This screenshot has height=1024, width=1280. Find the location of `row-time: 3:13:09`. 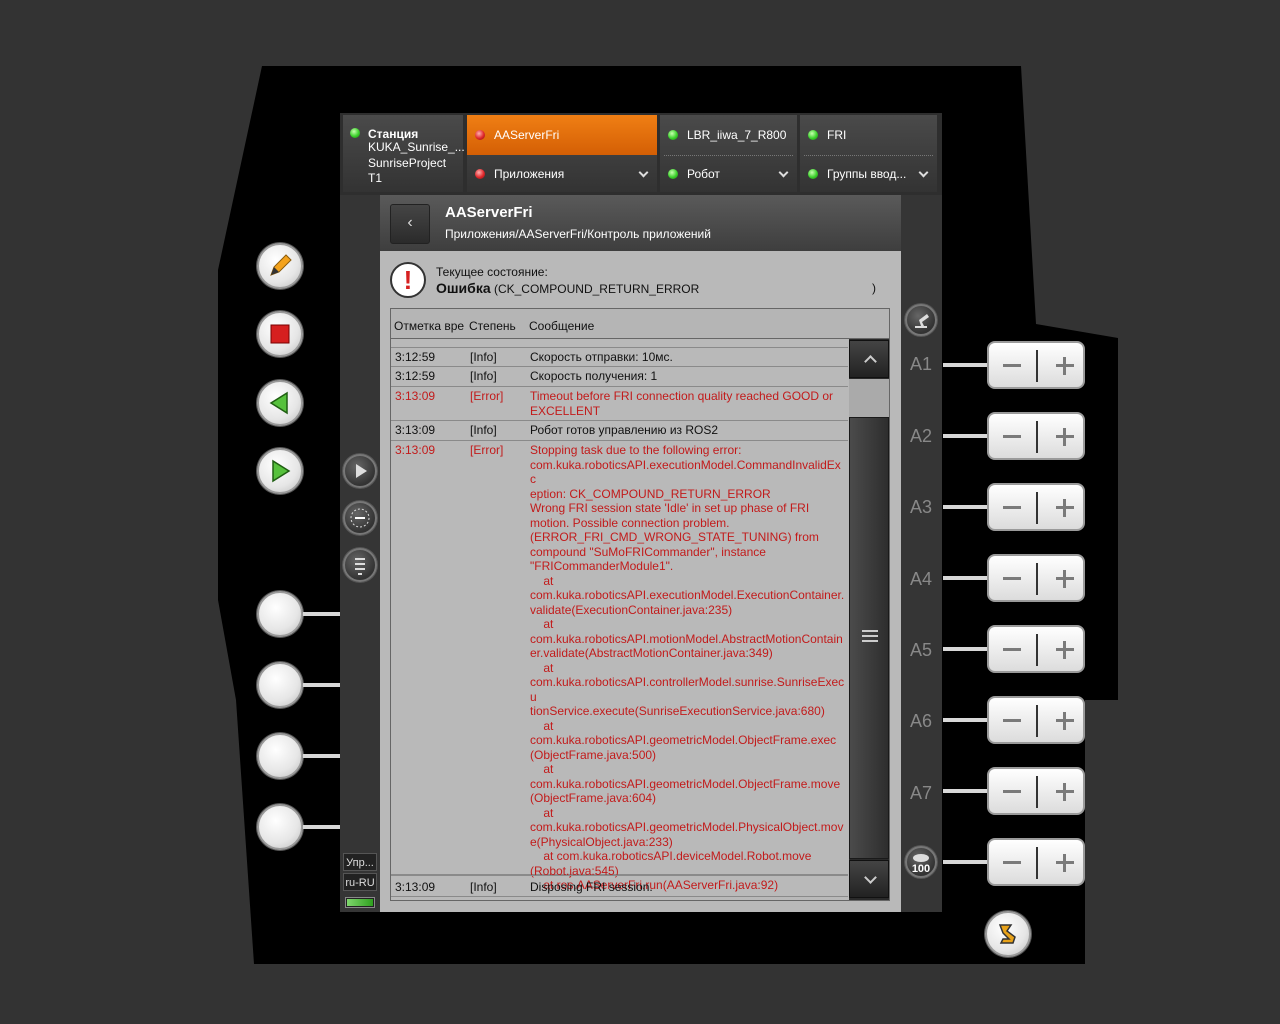

row-time: 3:13:09 is located at coordinates (415, 450).